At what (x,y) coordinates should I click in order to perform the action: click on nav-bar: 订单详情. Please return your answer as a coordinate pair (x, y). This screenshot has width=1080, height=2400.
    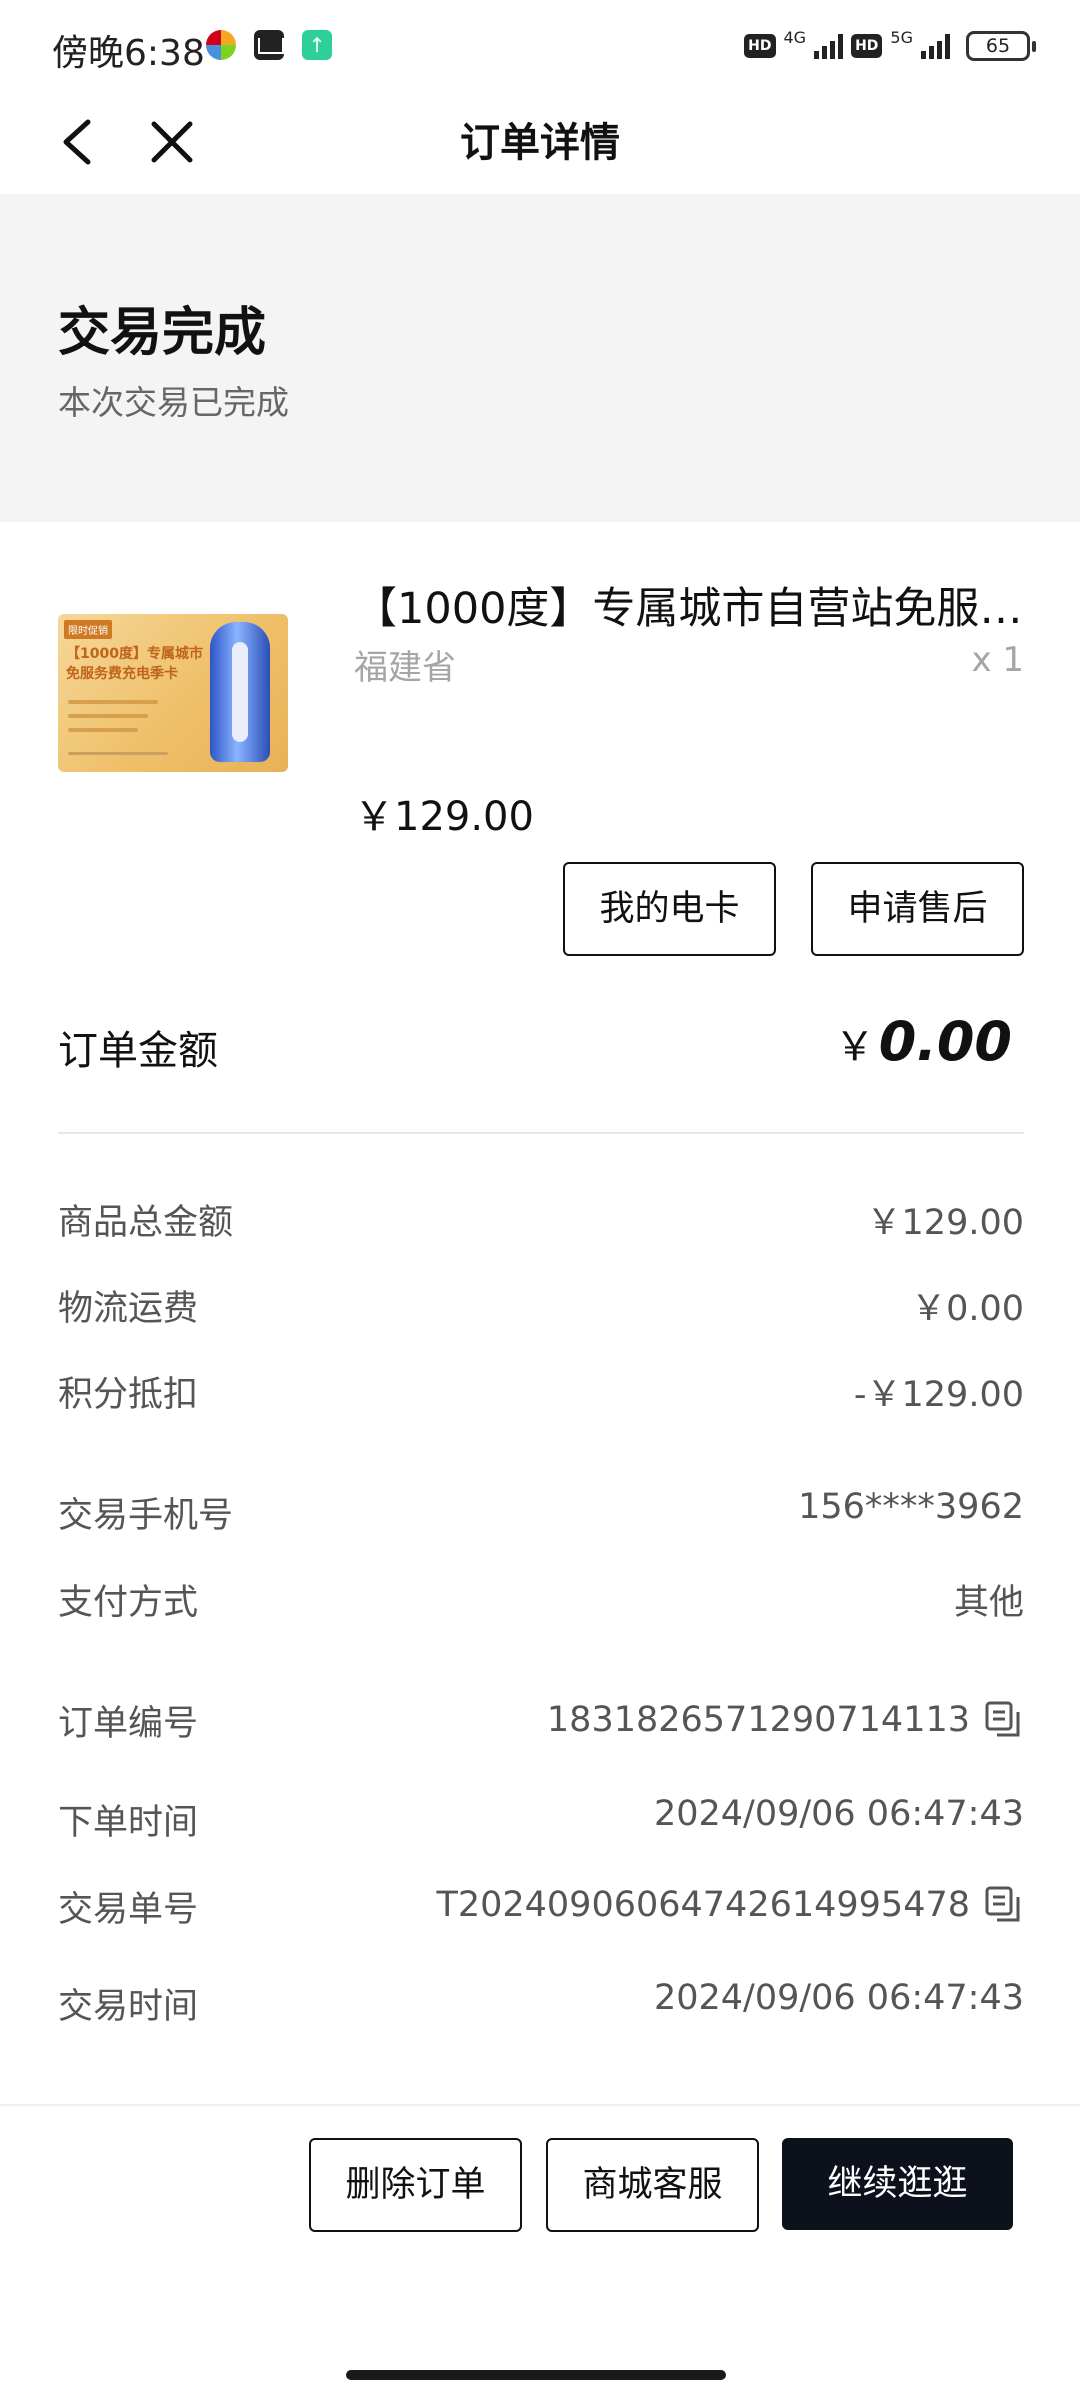
    Looking at the image, I should click on (540, 142).